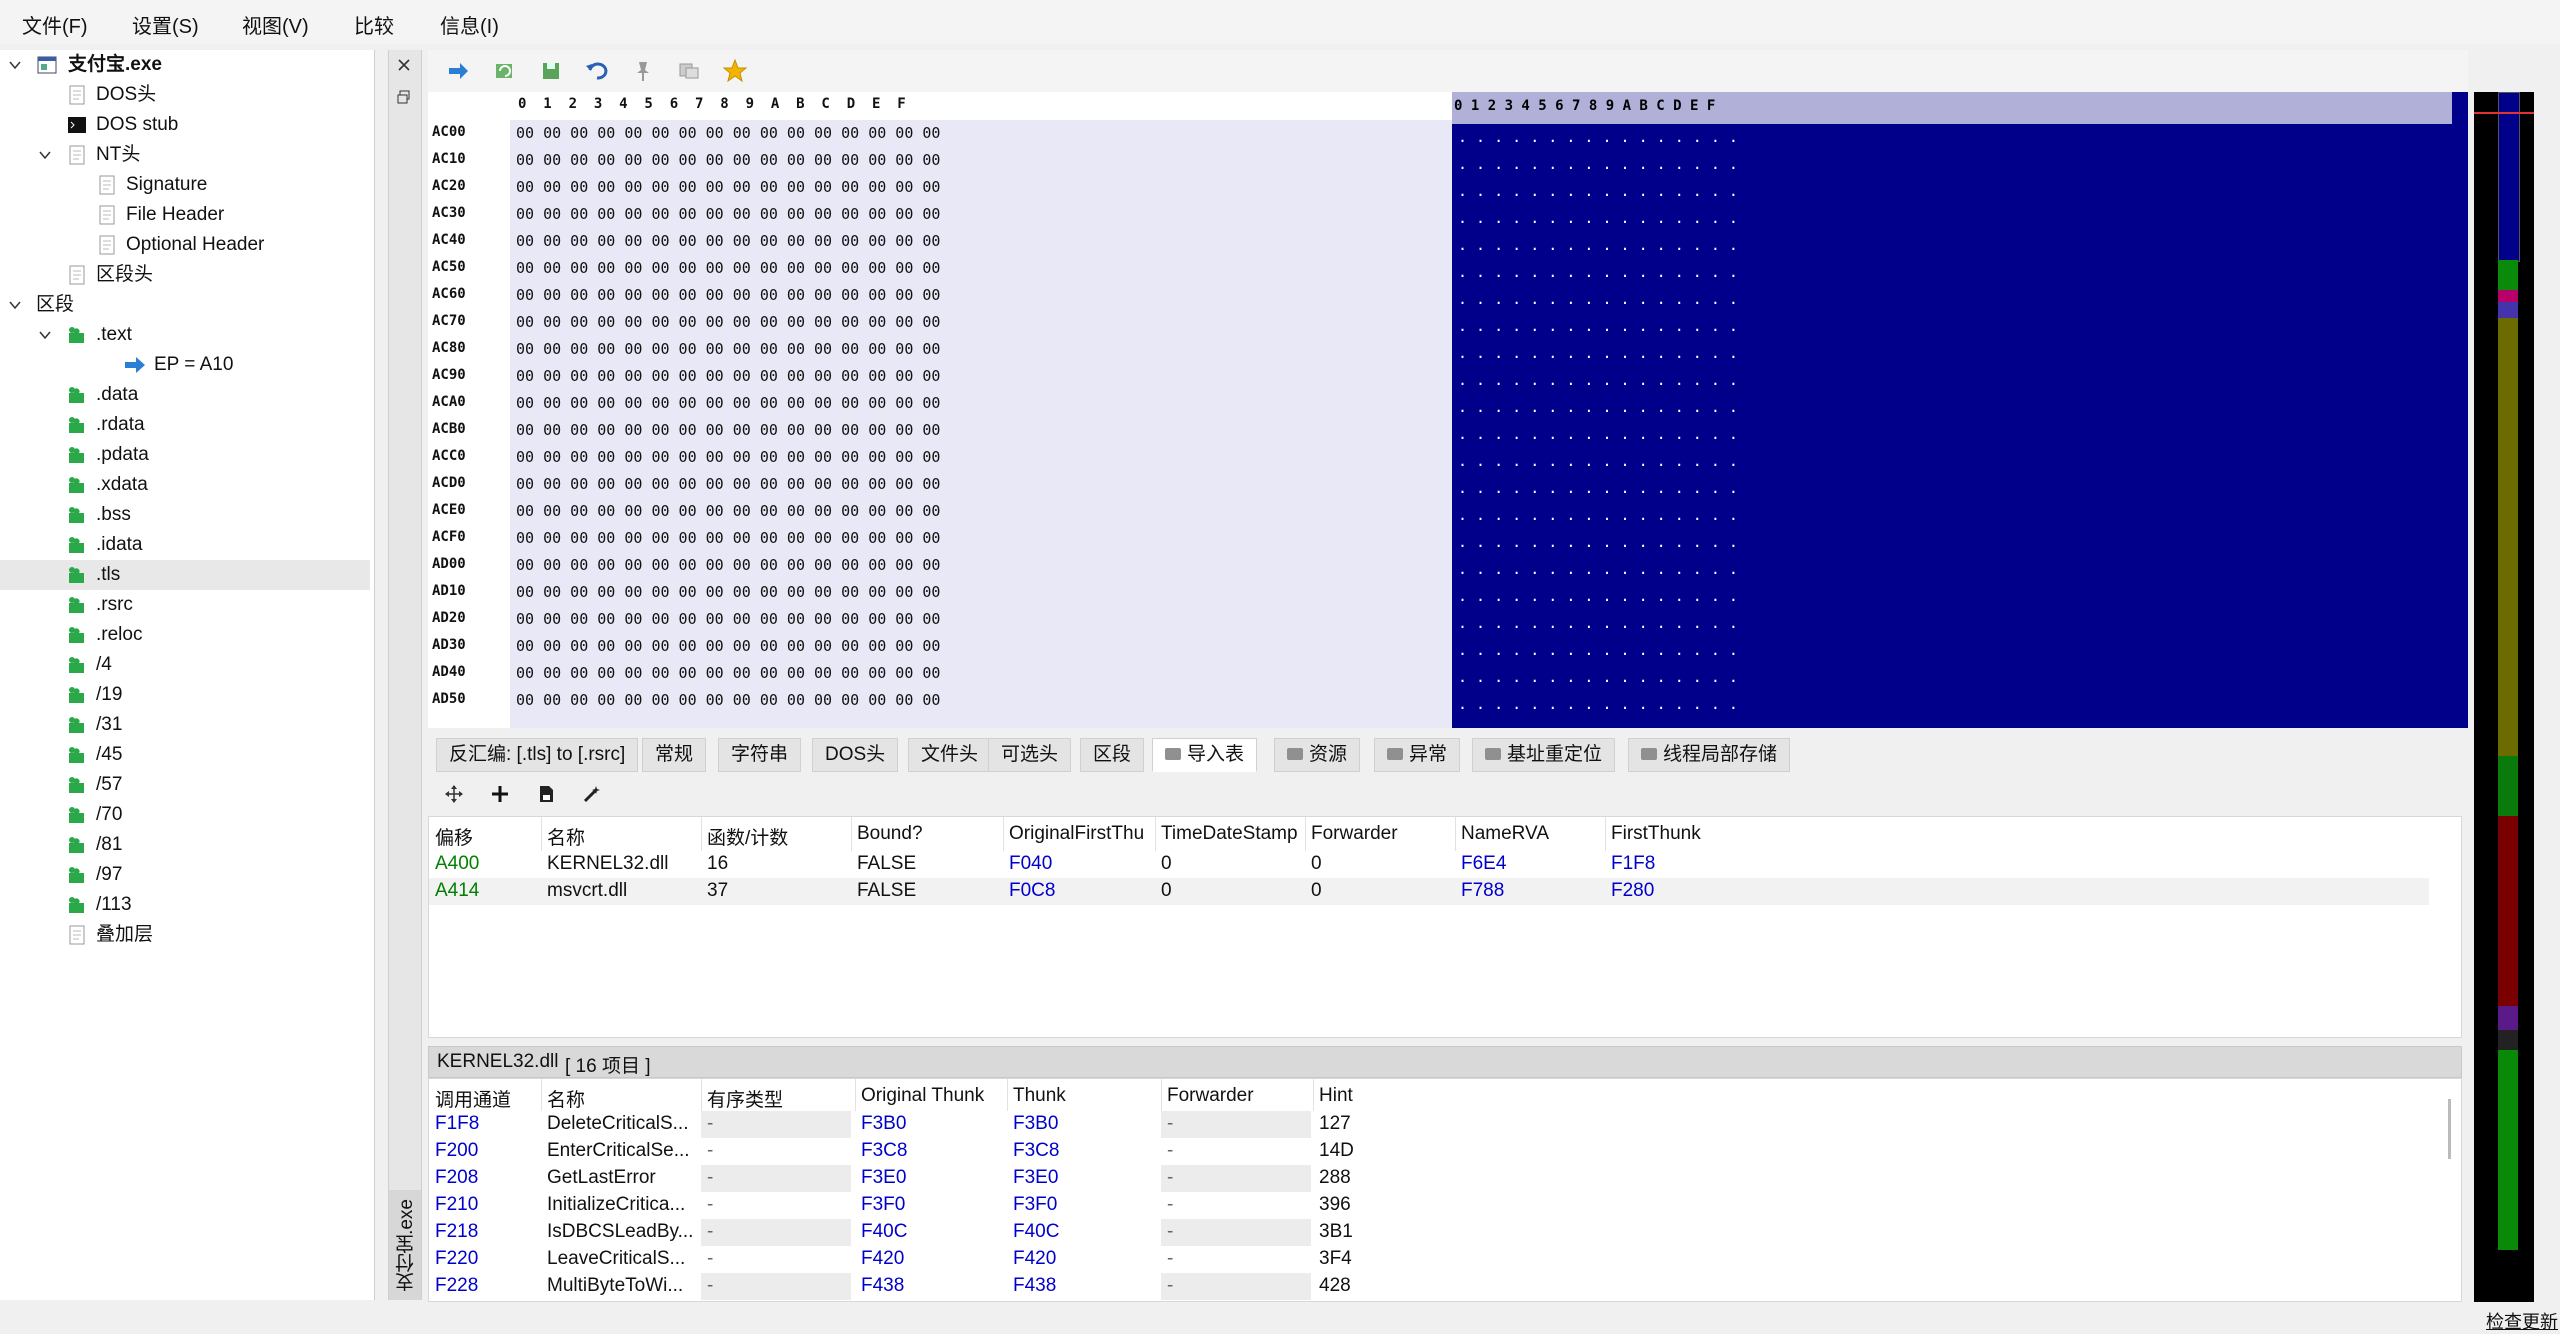 This screenshot has width=2560, height=1334. Describe the element at coordinates (185, 65) in the screenshot. I see `tree-root: 支付宝.exe` at that location.